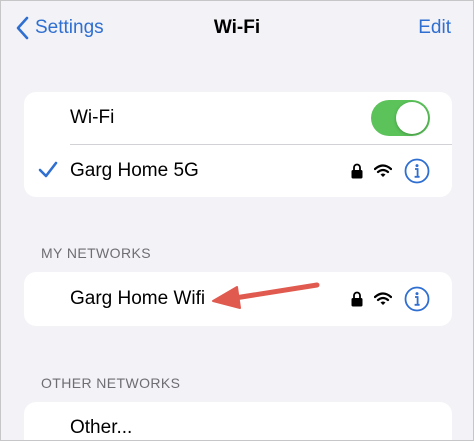 This screenshot has width=474, height=441. I want to click on wifi-toggle, so click(400, 118).